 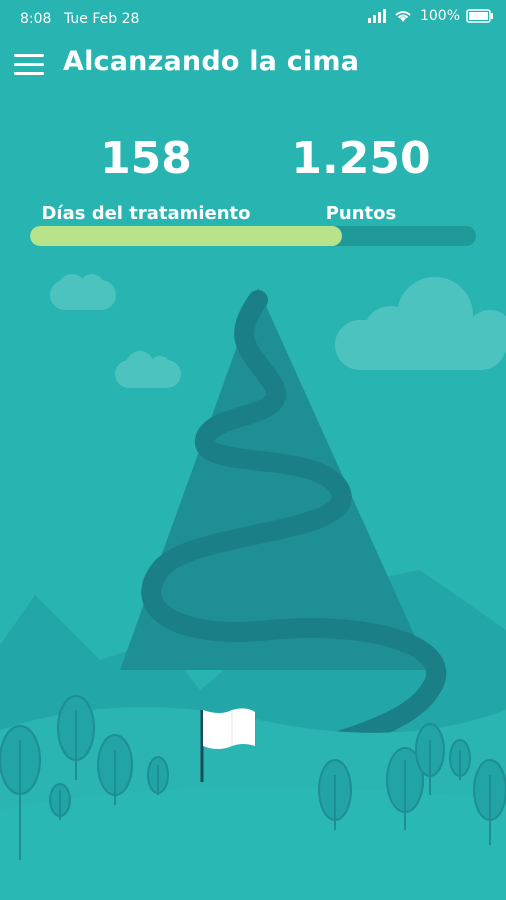 I want to click on app-header: Alcanzando la cima, so click(x=253, y=65).